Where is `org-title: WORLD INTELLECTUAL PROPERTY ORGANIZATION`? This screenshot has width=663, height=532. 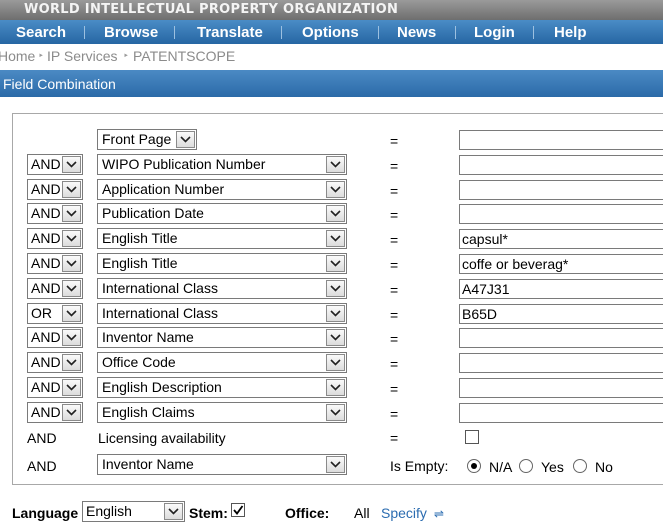
org-title: WORLD INTELLECTUAL PROPERTY ORGANIZATION is located at coordinates (211, 9).